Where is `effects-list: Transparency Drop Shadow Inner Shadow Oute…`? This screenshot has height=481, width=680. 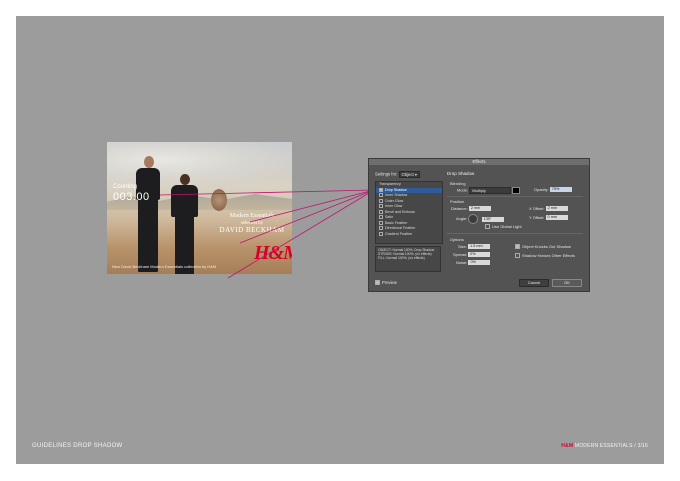 effects-list: Transparency Drop Shadow Inner Shadow Oute… is located at coordinates (409, 212).